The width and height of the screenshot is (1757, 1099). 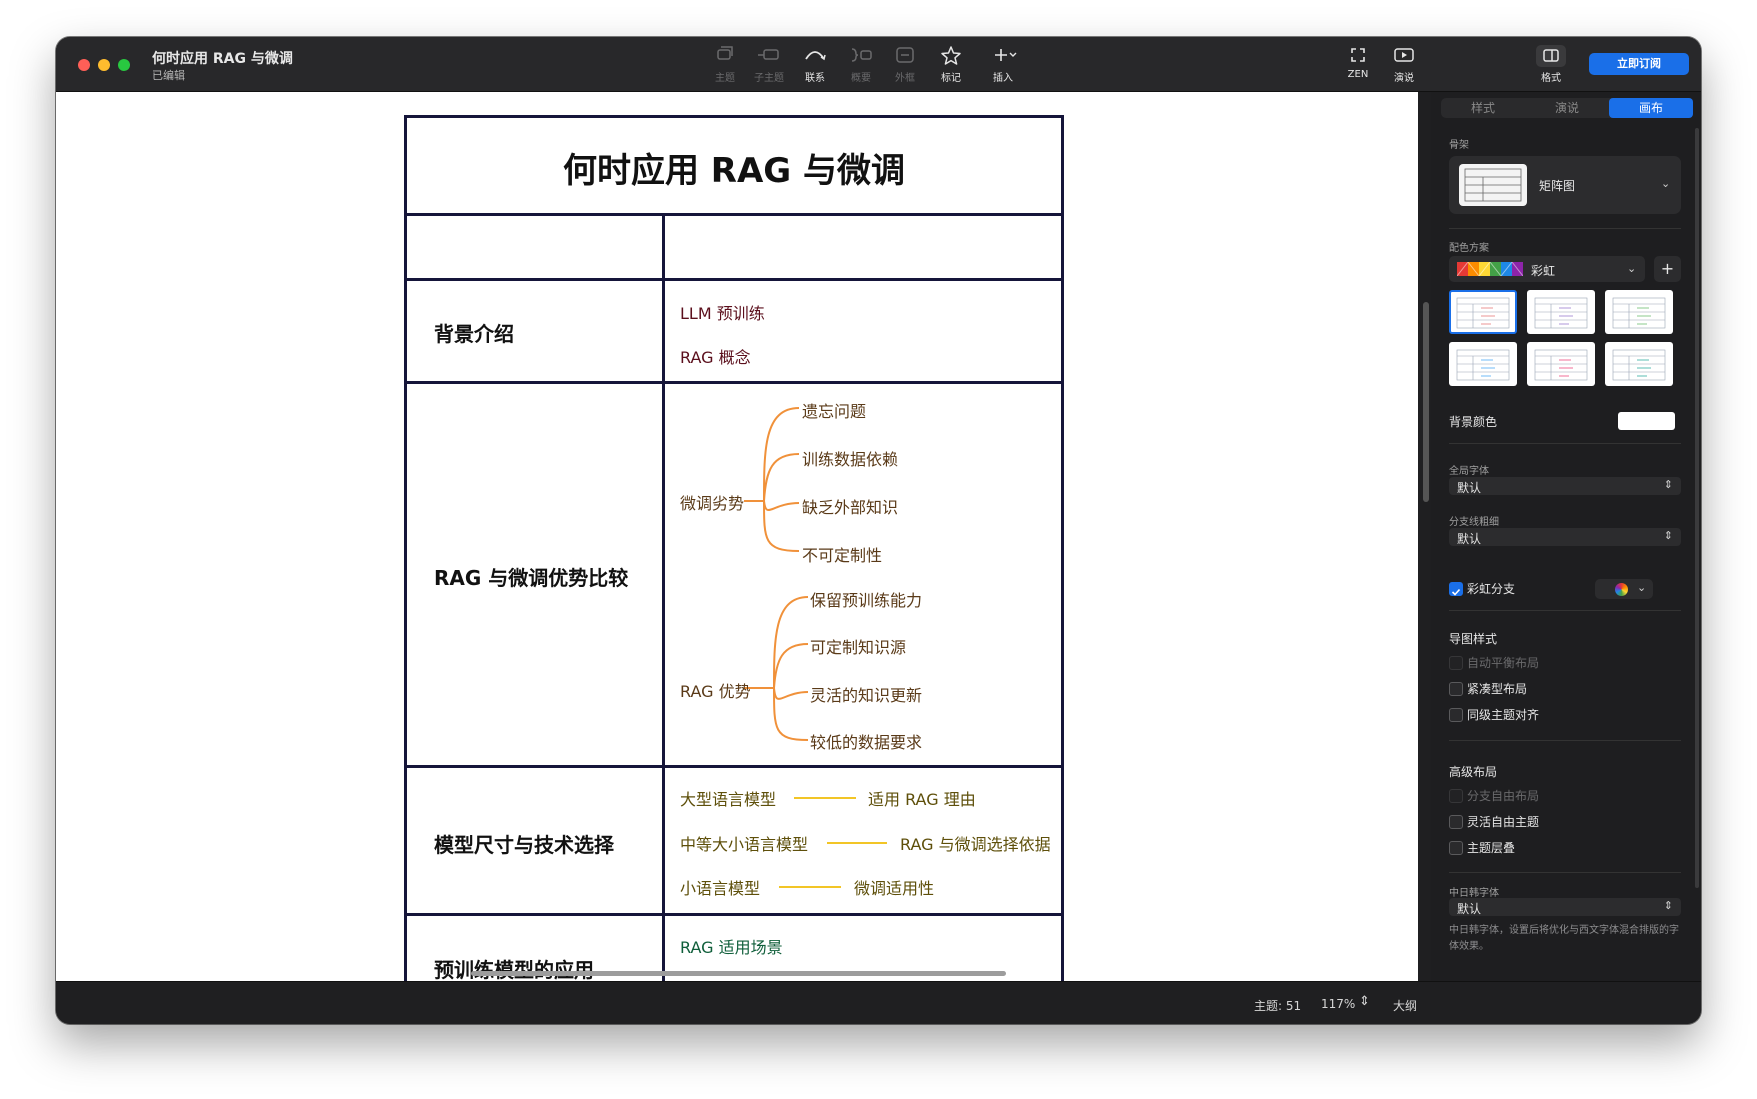 What do you see at coordinates (1551, 56) in the screenshot?
I see `sidebar-toggle-icon` at bounding box center [1551, 56].